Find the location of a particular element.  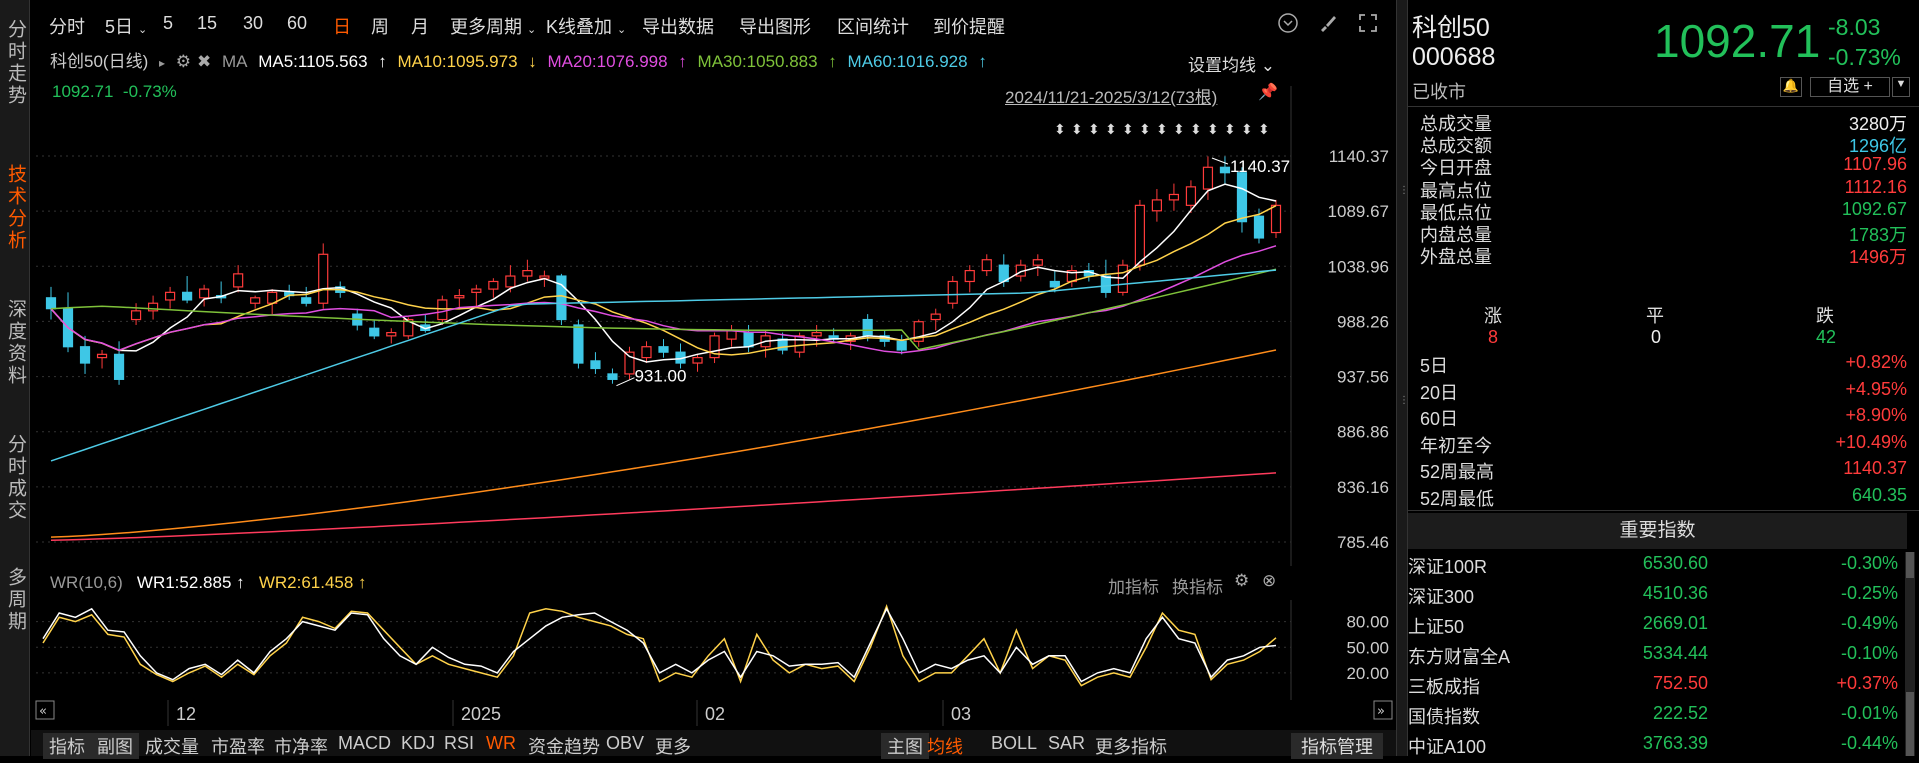

period-30min: 30 is located at coordinates (253, 23).